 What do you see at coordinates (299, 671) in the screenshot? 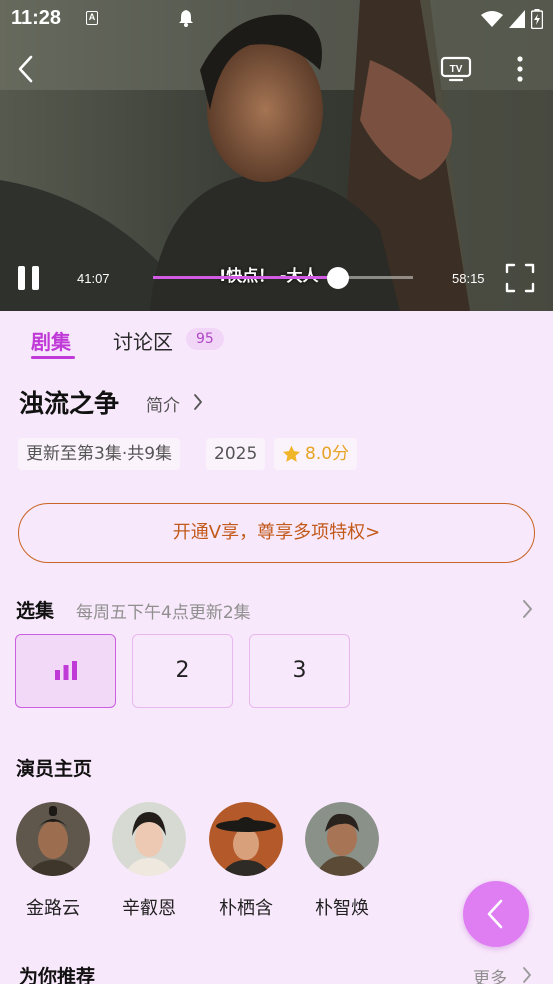
I see `episode-button-3: 3` at bounding box center [299, 671].